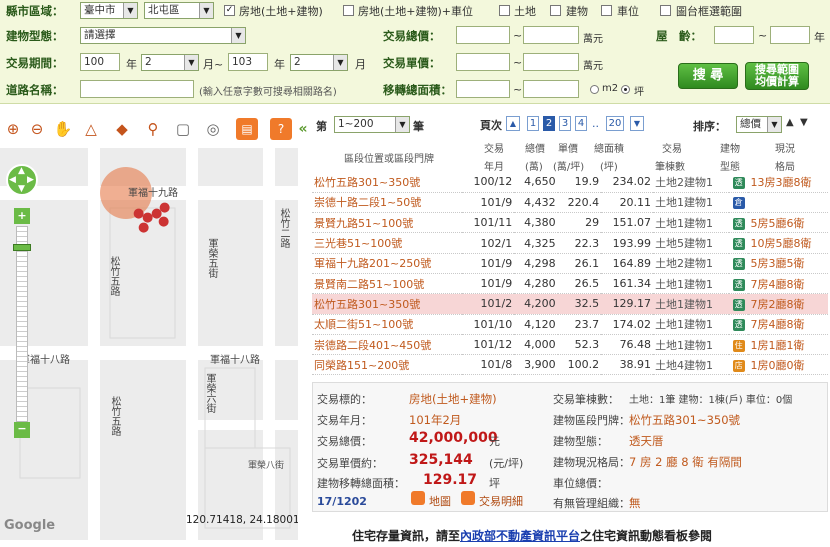  I want to click on search-range-line2: 均價計算, so click(777, 81).